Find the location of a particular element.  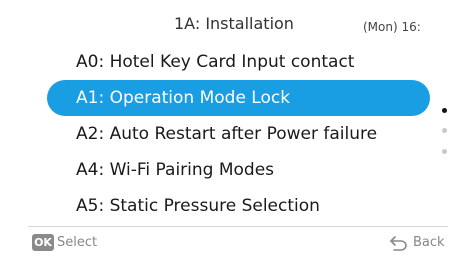

footer: OK Select Back is located at coordinates (233, 244).